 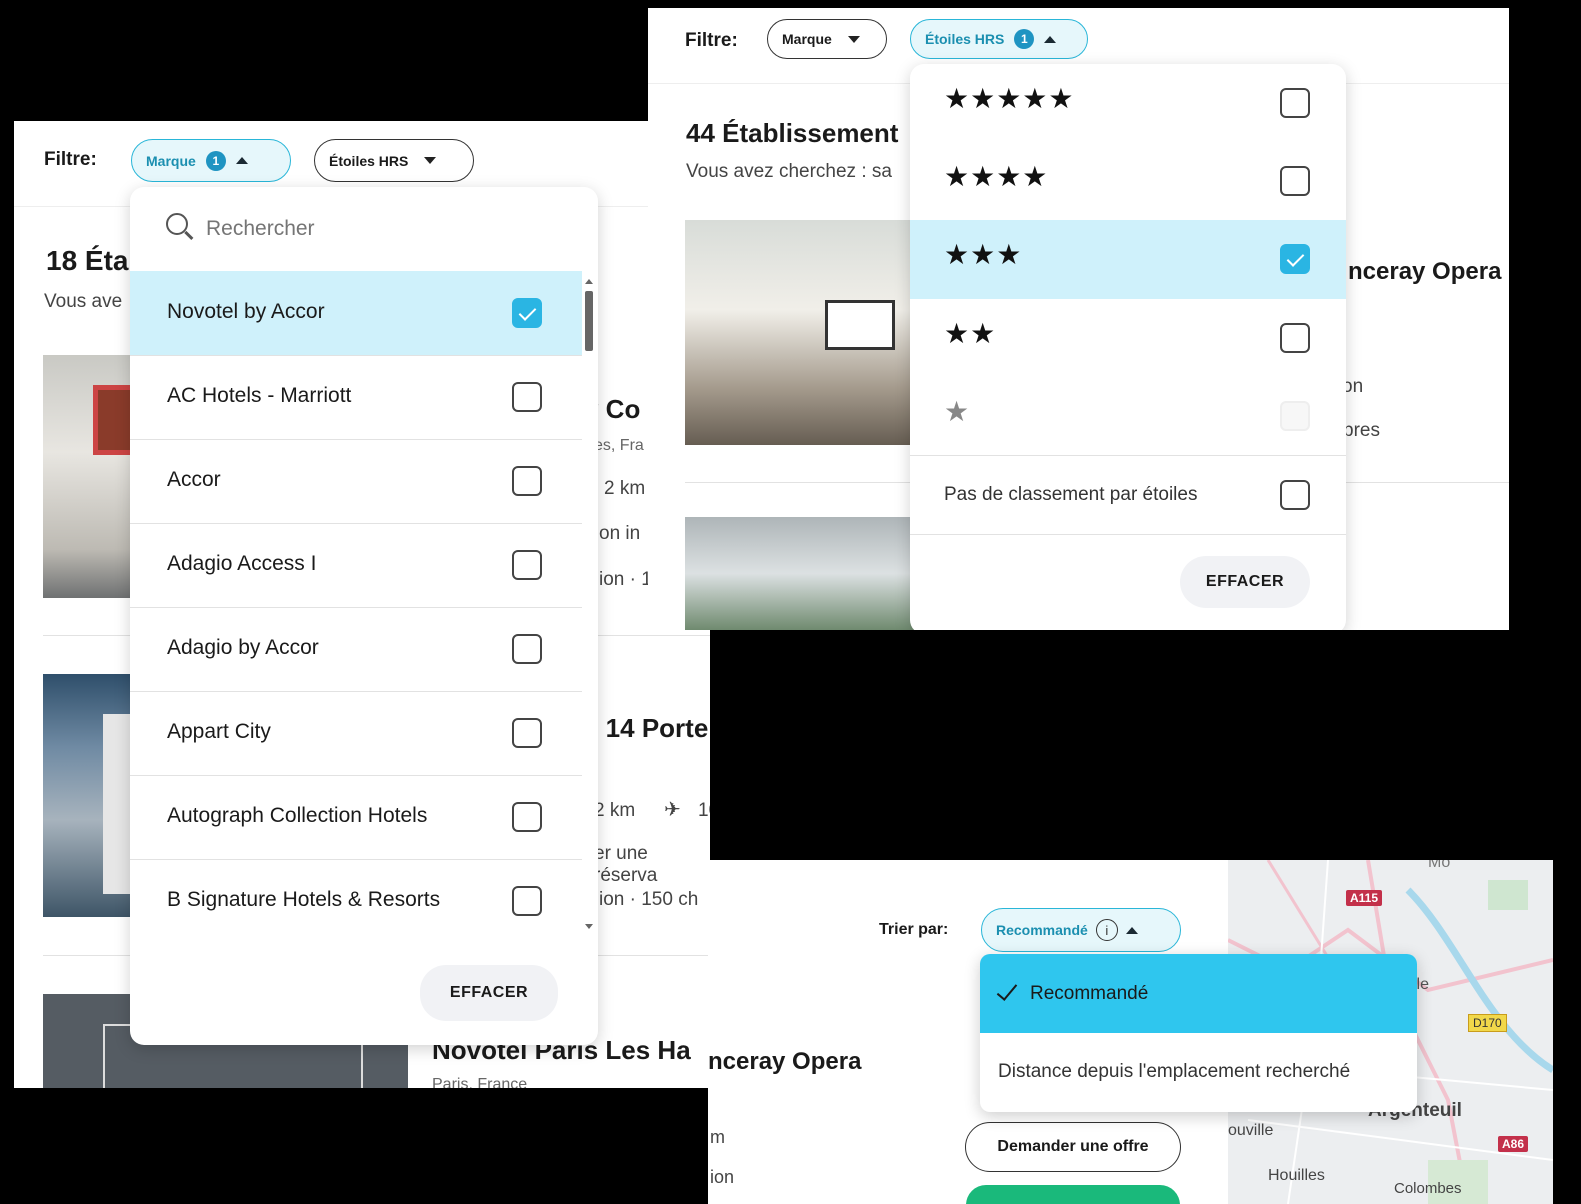 What do you see at coordinates (1073, 1194) in the screenshot?
I see `green-action-button` at bounding box center [1073, 1194].